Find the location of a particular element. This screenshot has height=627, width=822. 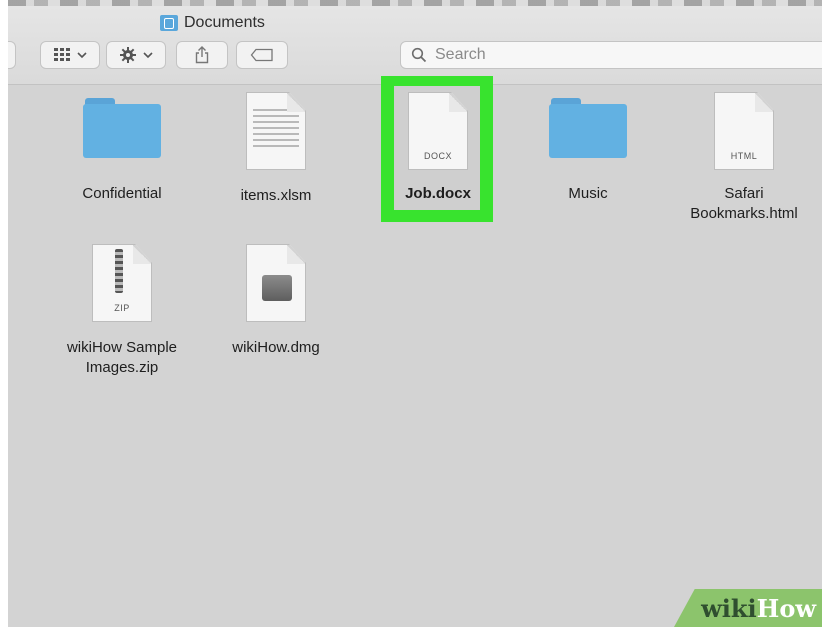

disk-image-icon is located at coordinates (276, 283).